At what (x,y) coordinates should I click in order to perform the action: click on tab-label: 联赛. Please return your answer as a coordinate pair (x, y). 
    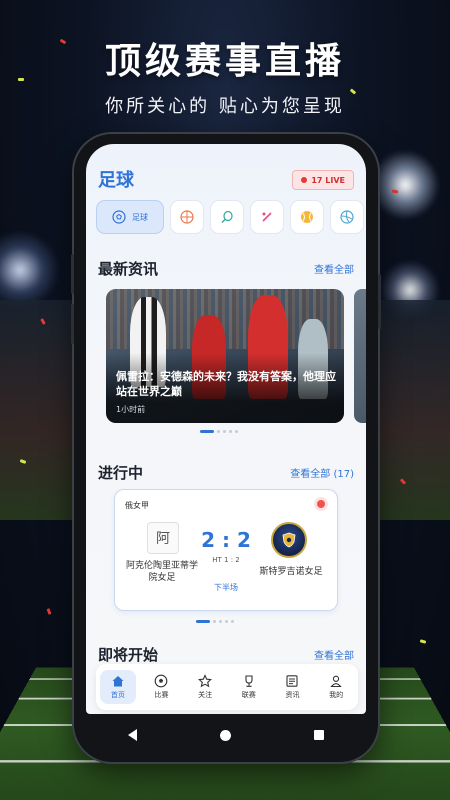
    Looking at the image, I should click on (248, 695).